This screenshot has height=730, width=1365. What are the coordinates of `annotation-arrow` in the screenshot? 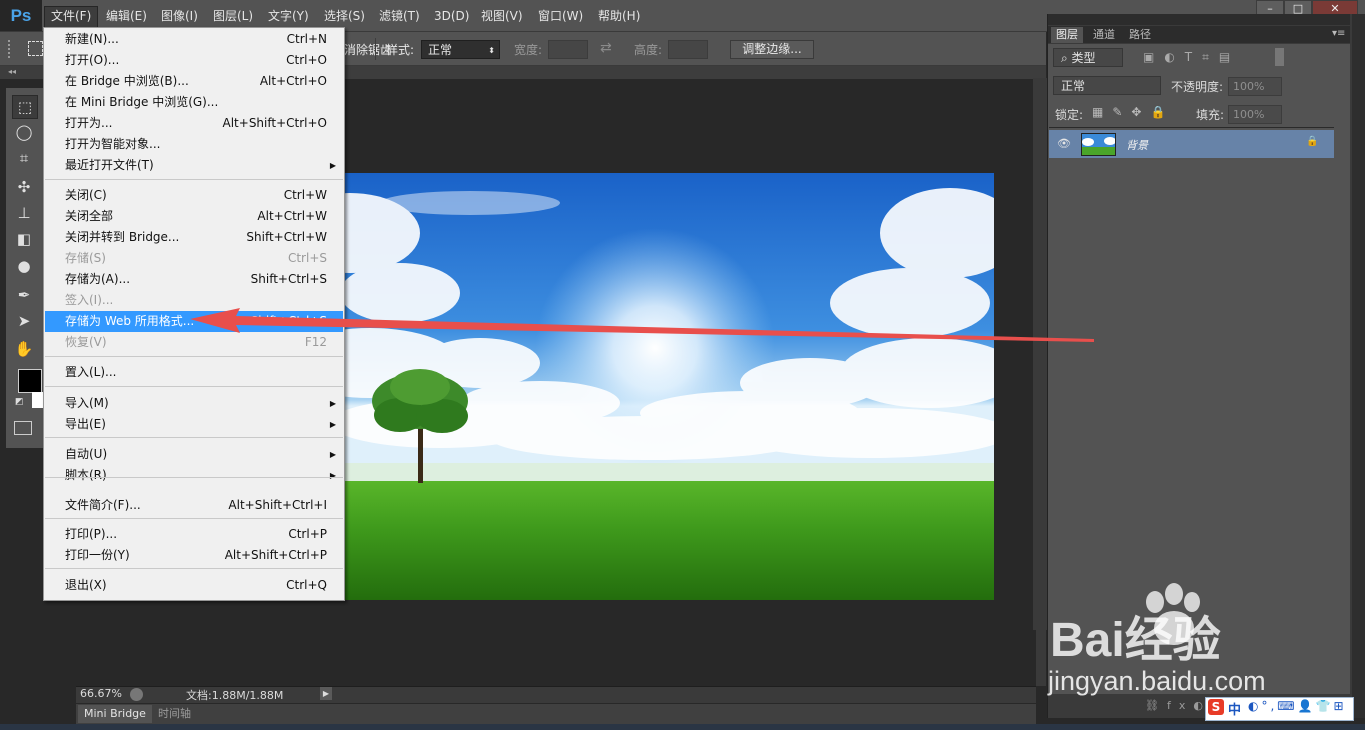 It's located at (642, 325).